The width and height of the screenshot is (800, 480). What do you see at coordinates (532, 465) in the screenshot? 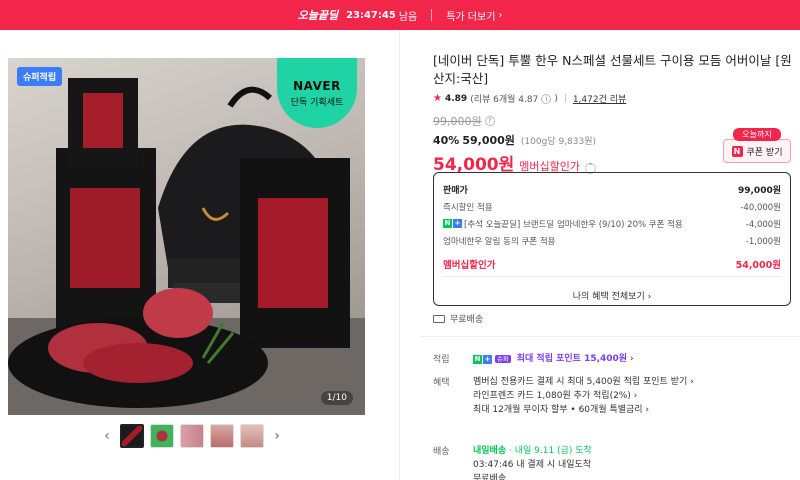
I see `delivery-note: 03:47:46 내 결제 시 내일도착` at bounding box center [532, 465].